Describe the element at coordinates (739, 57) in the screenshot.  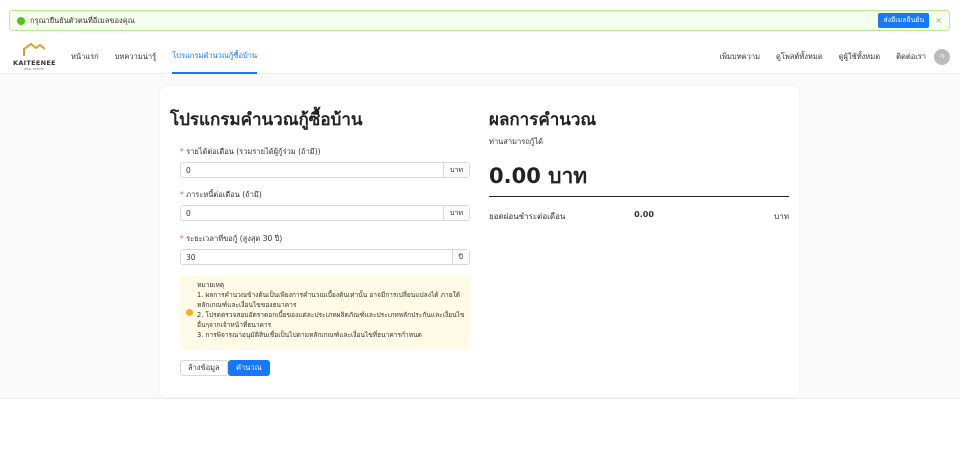
I see `nav-add-article: เพิ่มบทความ` at that location.